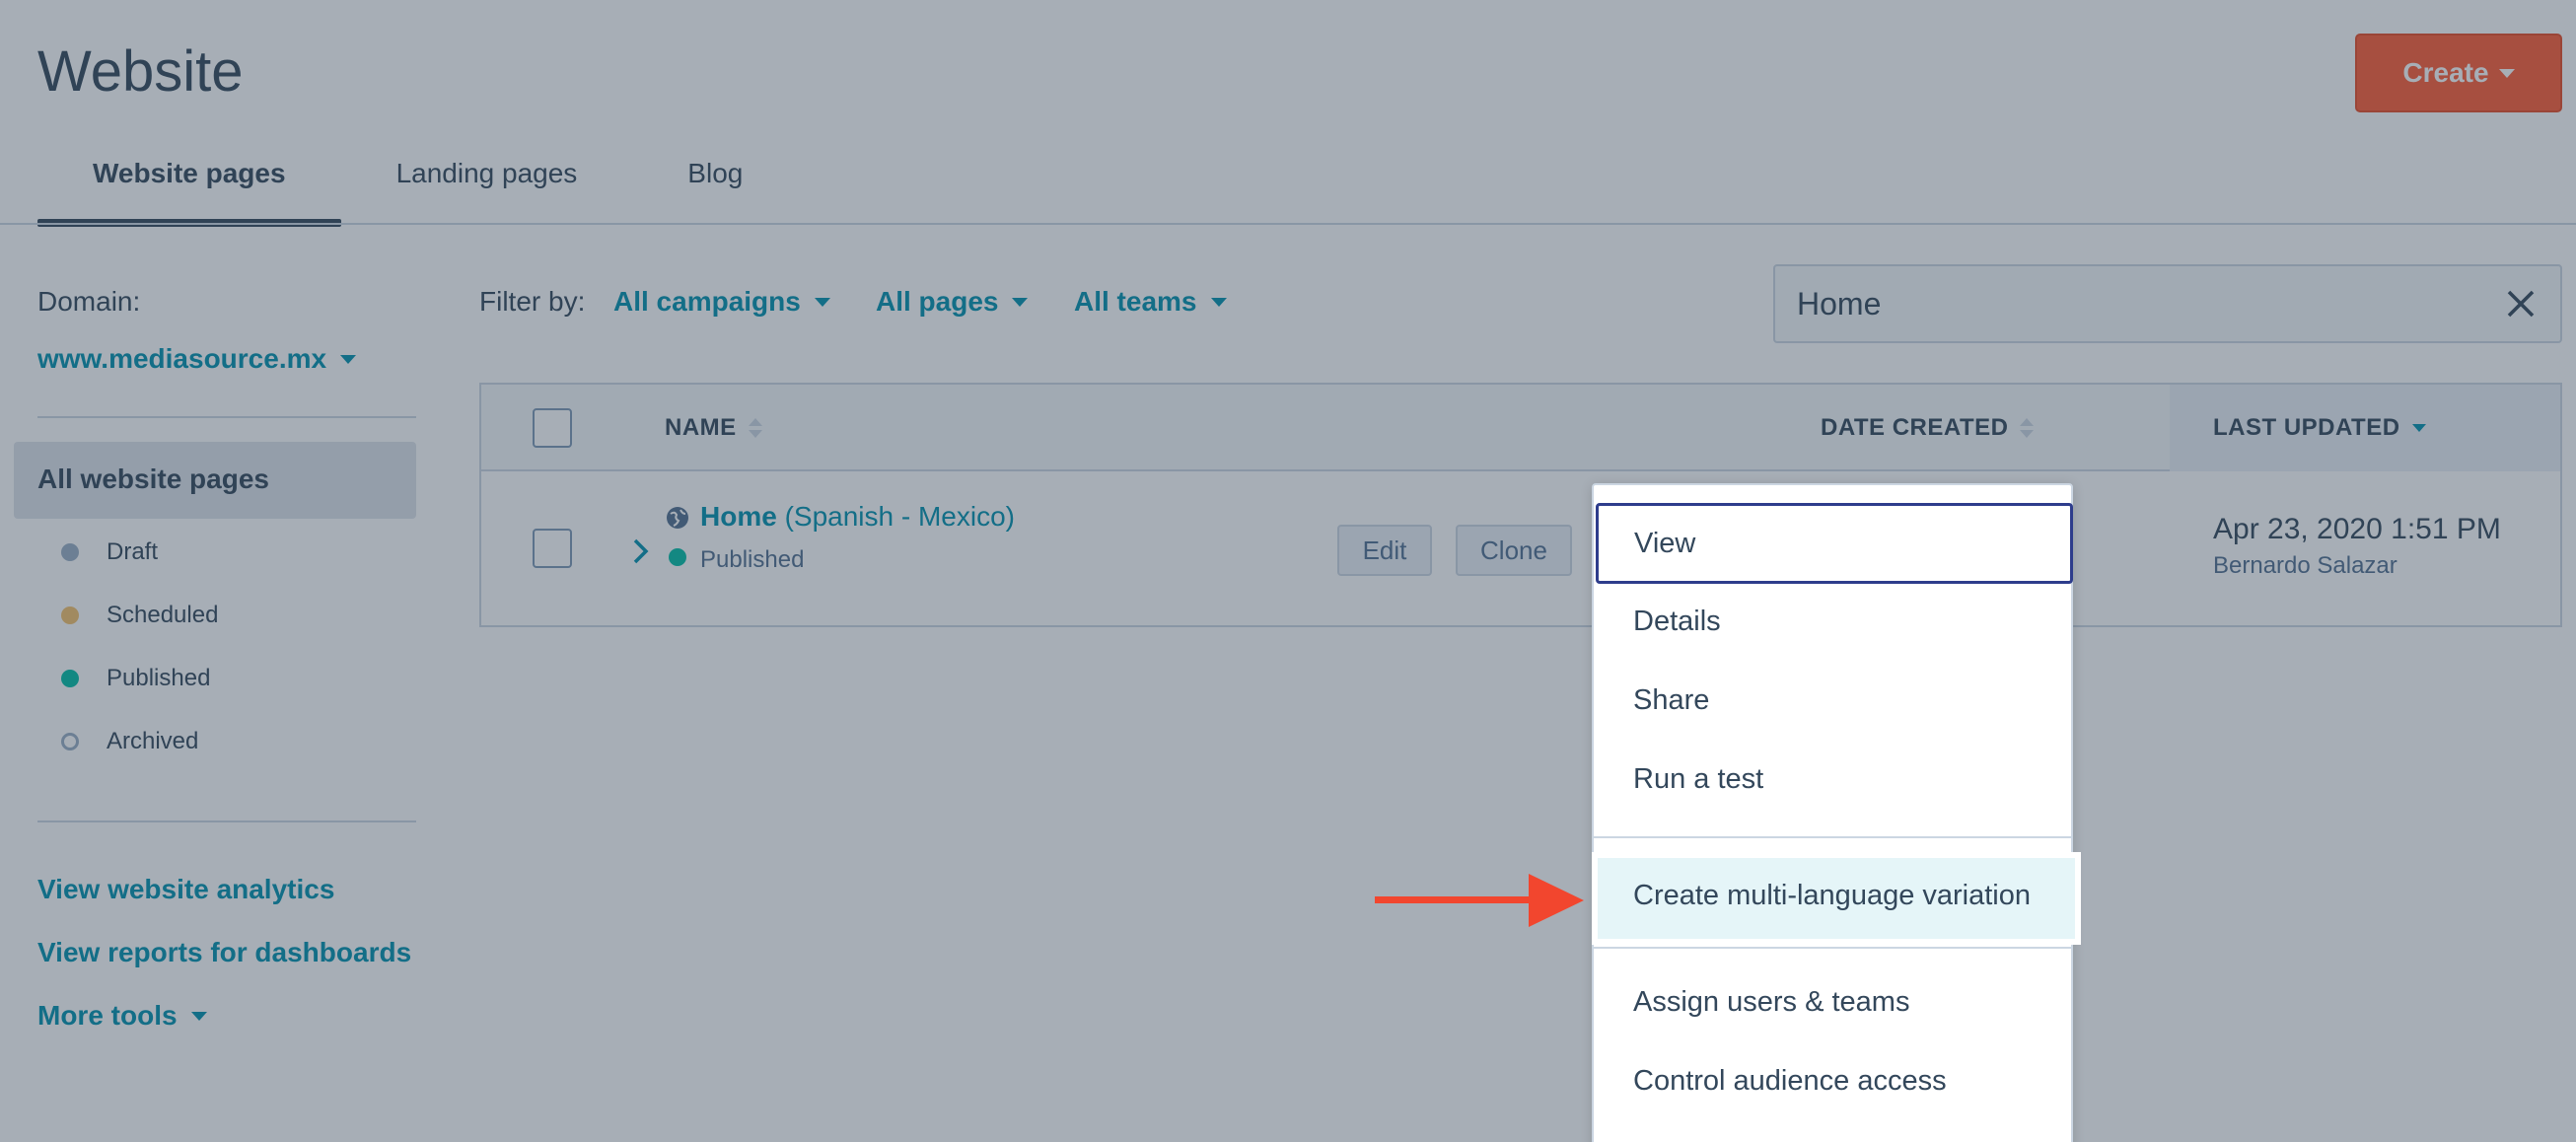 The height and width of the screenshot is (1142, 2576). I want to click on menu-item-share: Share, so click(1832, 701).